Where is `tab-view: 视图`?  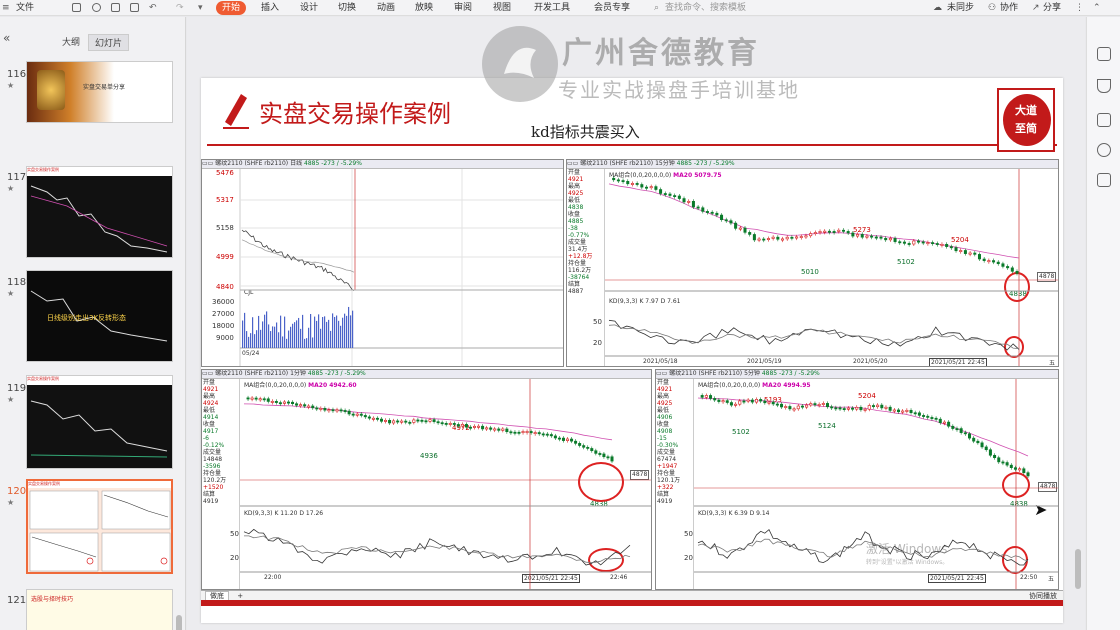 tab-view: 视图 is located at coordinates (502, 8).